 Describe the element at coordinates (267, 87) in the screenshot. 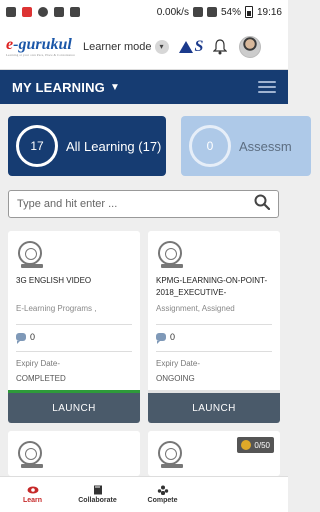

I see `menu-icon` at that location.